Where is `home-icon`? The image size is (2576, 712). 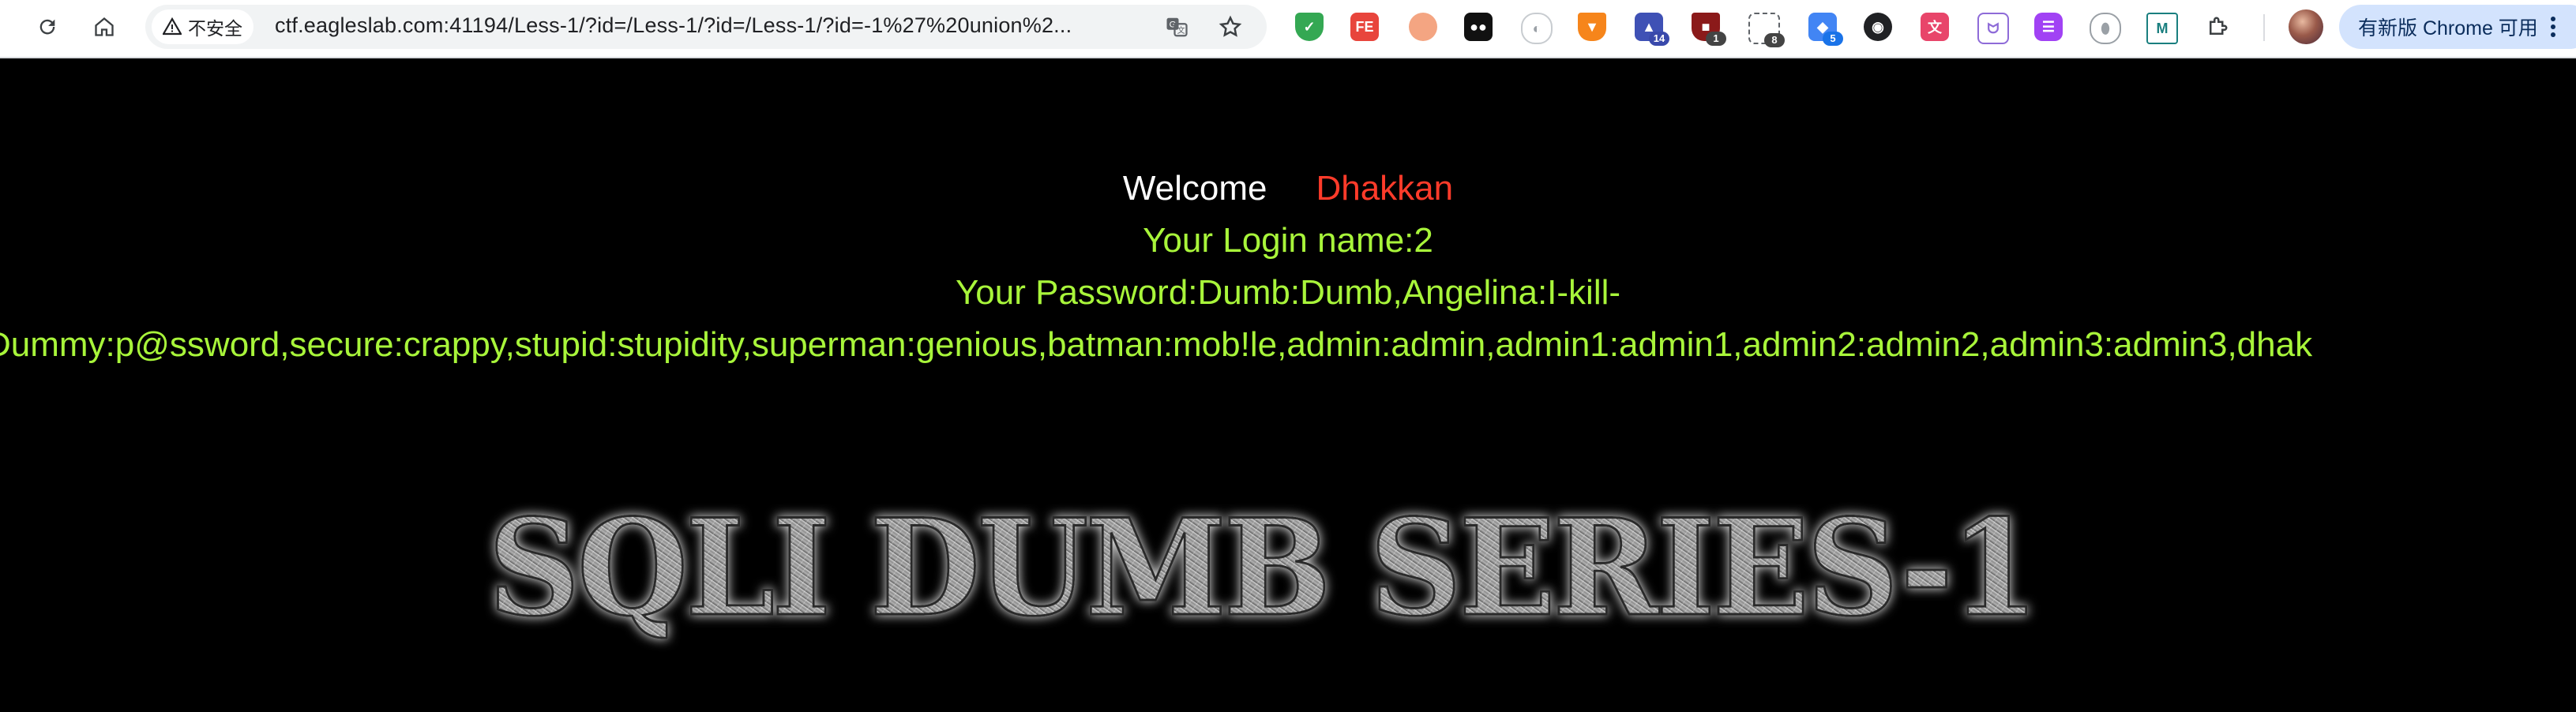 home-icon is located at coordinates (104, 26).